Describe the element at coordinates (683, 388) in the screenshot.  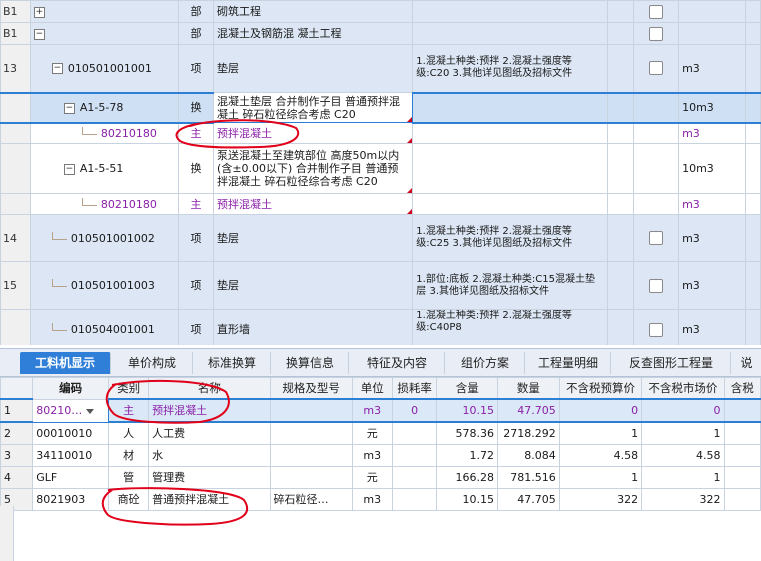
I see `header-market-price: 不含税市场价` at that location.